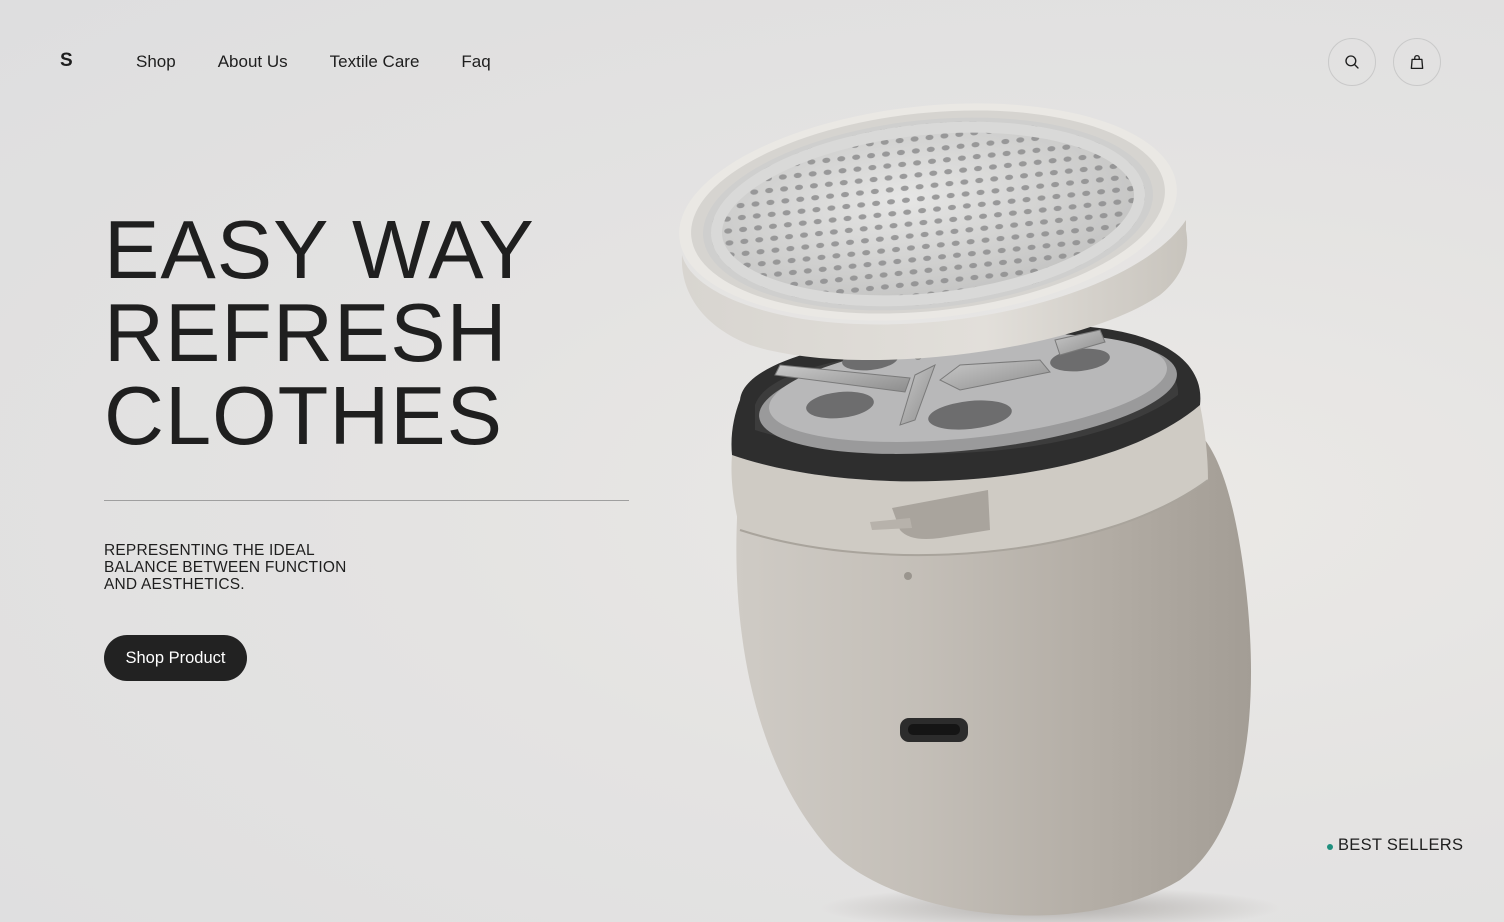 This screenshot has width=1504, height=922. Describe the element at coordinates (175, 658) in the screenshot. I see `shop-product-button: Shop Product` at that location.